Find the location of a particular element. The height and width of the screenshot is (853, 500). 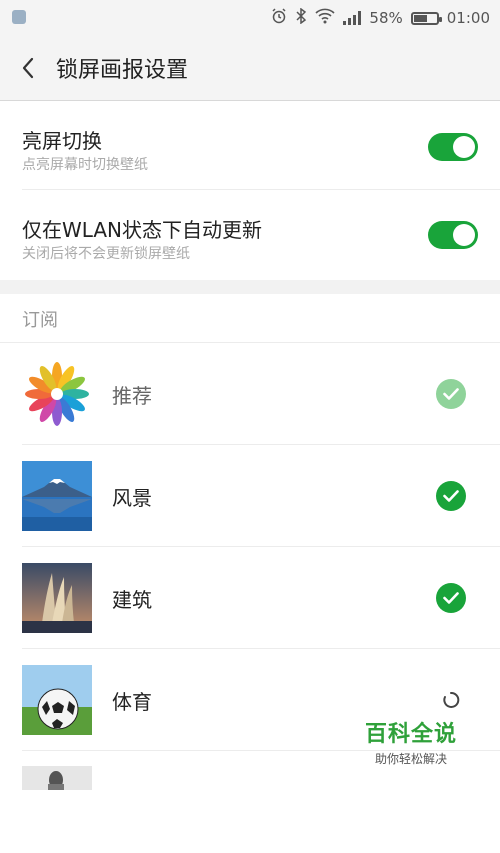

wifi-icon is located at coordinates (325, 18).